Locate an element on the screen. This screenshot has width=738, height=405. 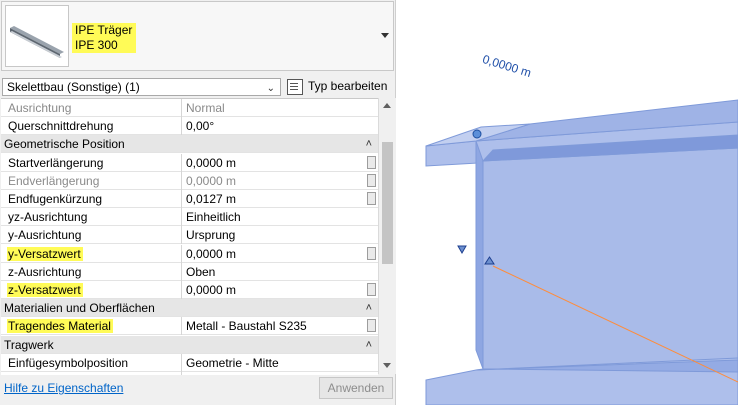
property-name-text: y-Versatzwert is located at coordinates (45, 254).